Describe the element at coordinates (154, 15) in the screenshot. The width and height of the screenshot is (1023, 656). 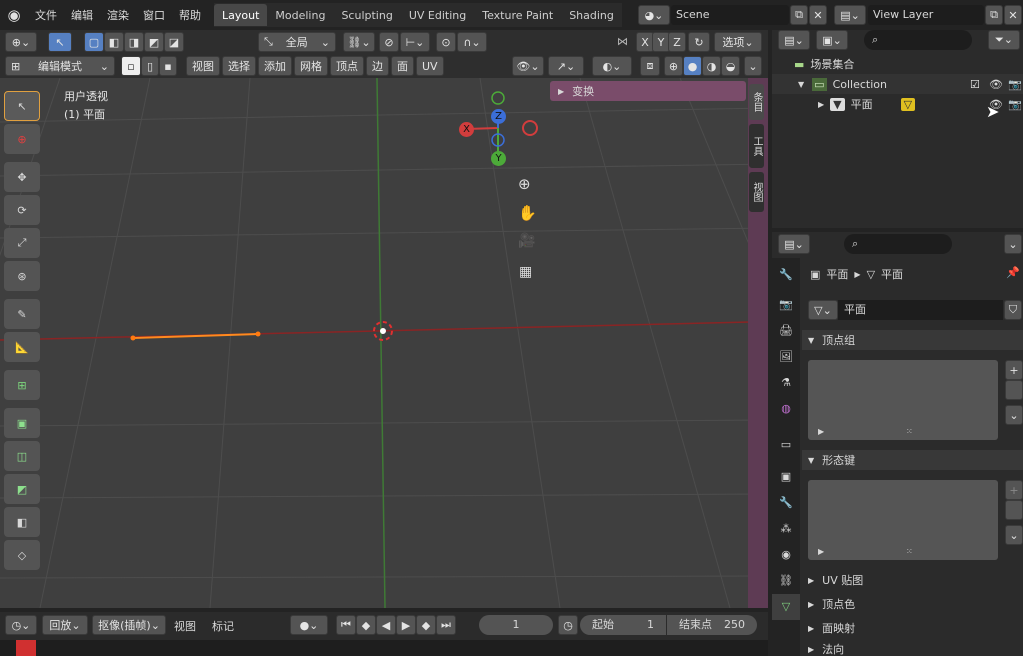
I see `menu-window: 窗口` at that location.